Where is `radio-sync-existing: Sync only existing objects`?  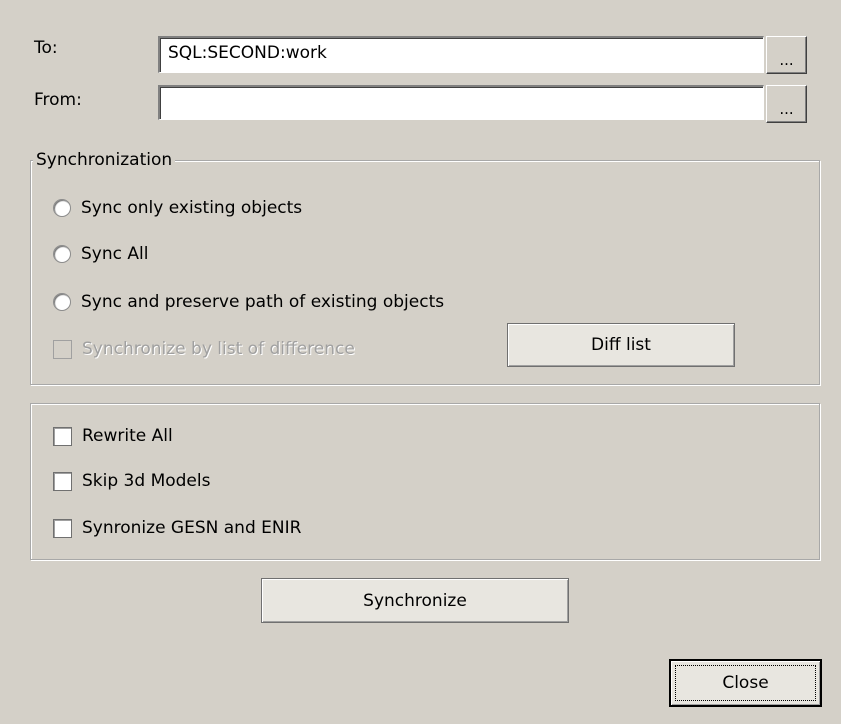 radio-sync-existing: Sync only existing objects is located at coordinates (177, 208).